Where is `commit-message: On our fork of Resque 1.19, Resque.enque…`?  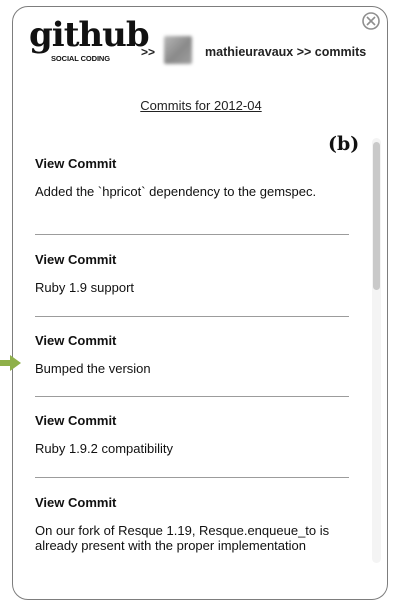
commit-message: On our fork of Resque 1.19, Resque.enque… is located at coordinates (182, 538).